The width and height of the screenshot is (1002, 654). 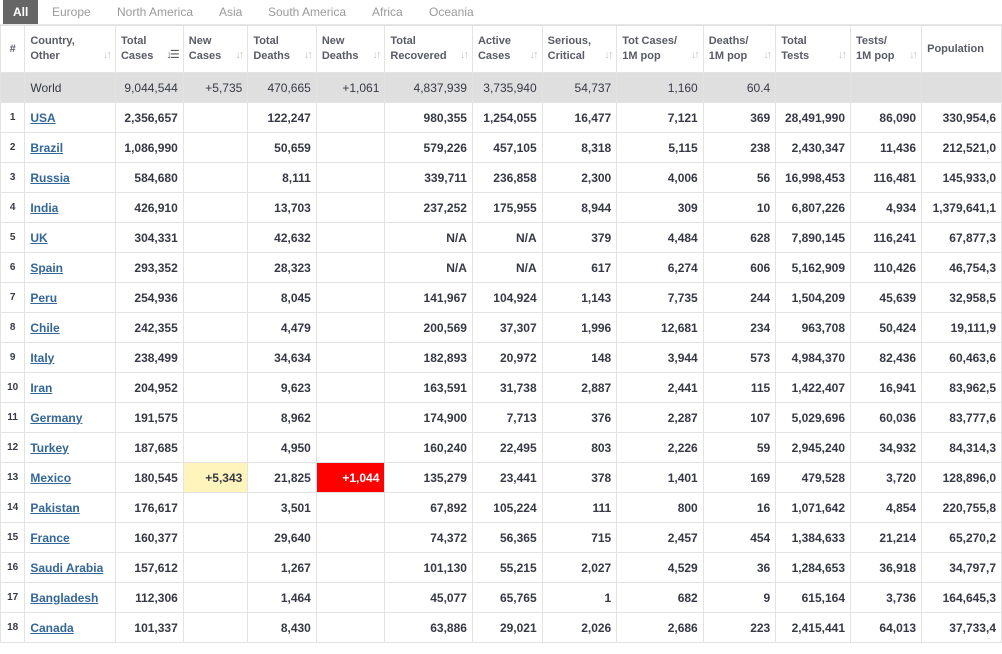 I want to click on cell-total-cases: 254,936, so click(x=149, y=297).